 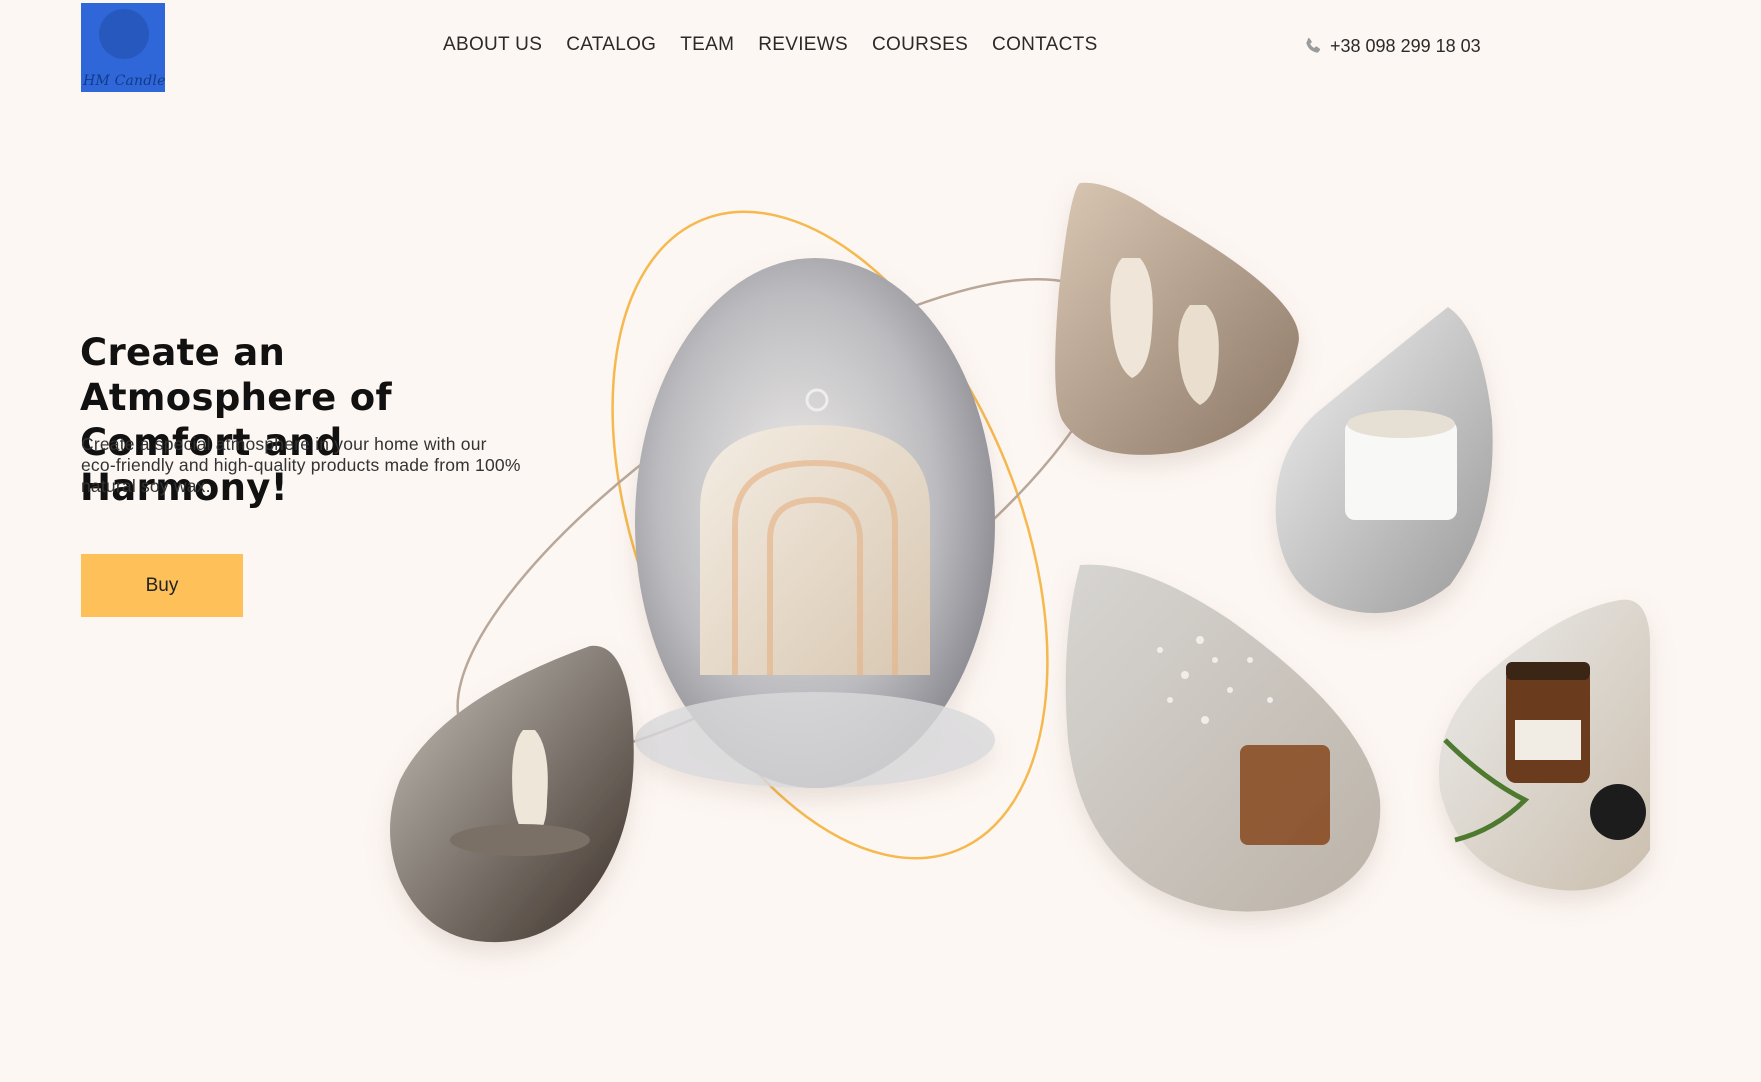 What do you see at coordinates (1177, 318) in the screenshot?
I see `photo-torso-candles` at bounding box center [1177, 318].